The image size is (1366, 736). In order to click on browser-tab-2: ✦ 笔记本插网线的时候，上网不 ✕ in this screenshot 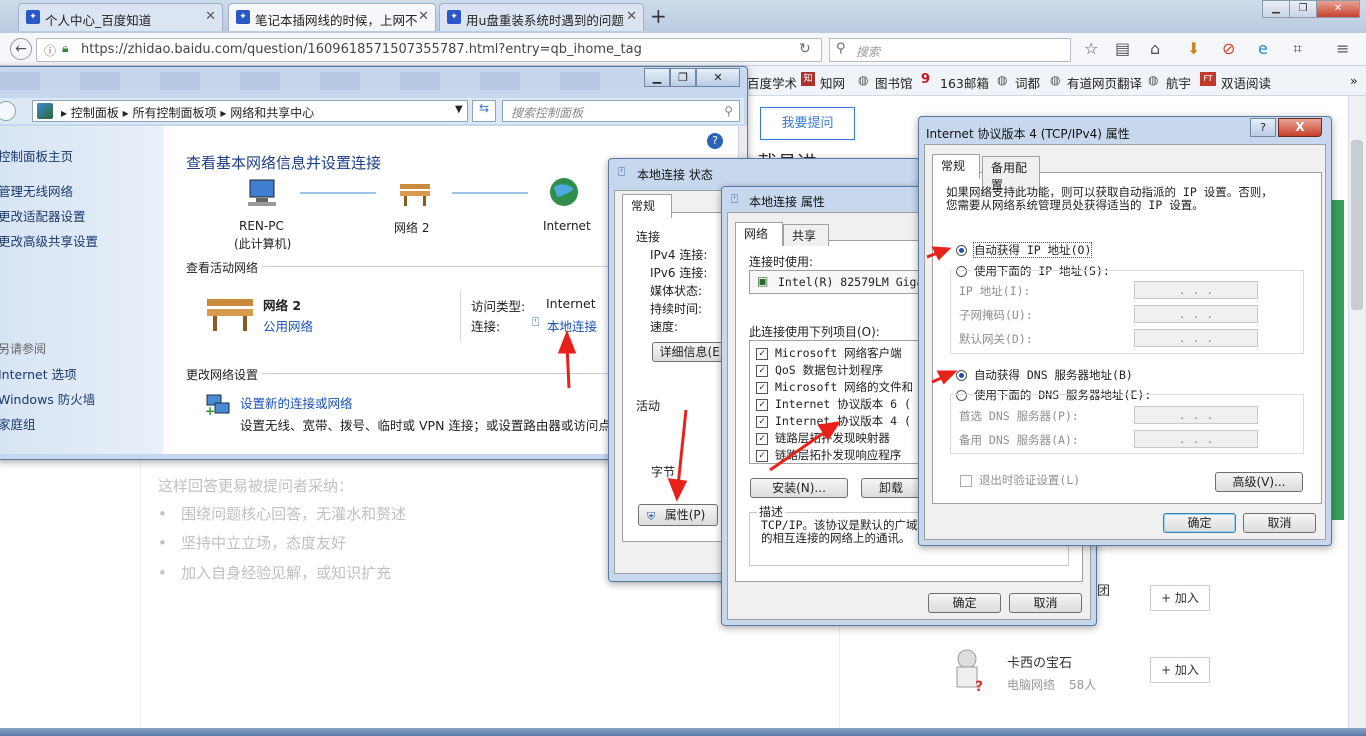, I will do `click(332, 17)`.